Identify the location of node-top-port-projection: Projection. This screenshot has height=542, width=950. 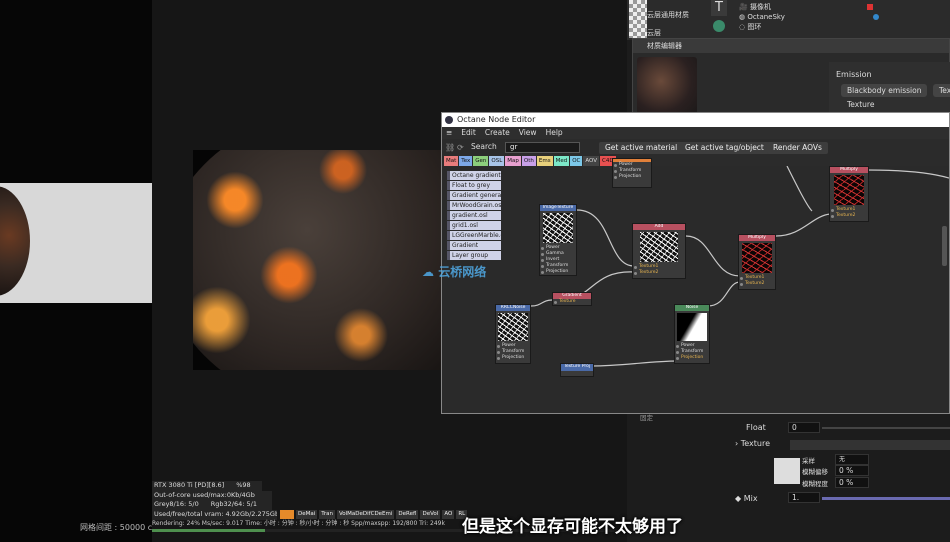
(632, 177).